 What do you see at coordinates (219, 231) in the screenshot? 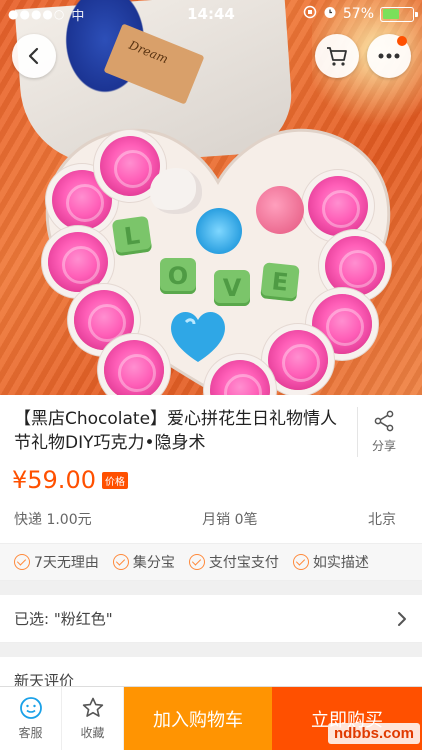
I see `blue-flower-chocolate` at bounding box center [219, 231].